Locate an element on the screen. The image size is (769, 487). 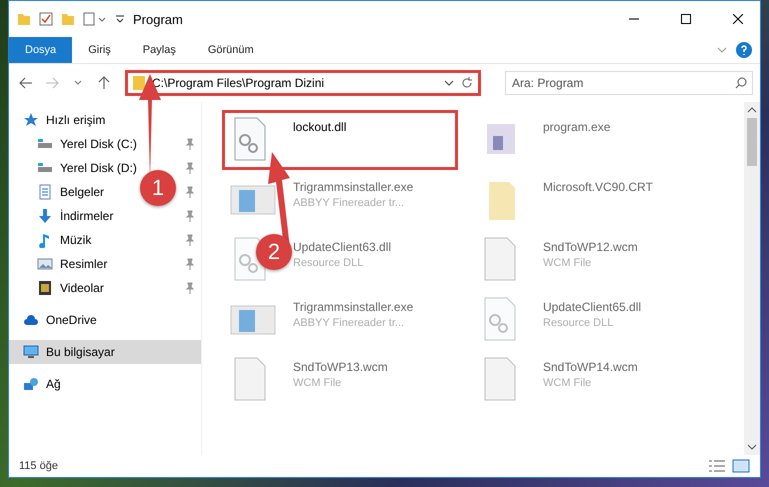
right-arrow-icon is located at coordinates (52, 83).